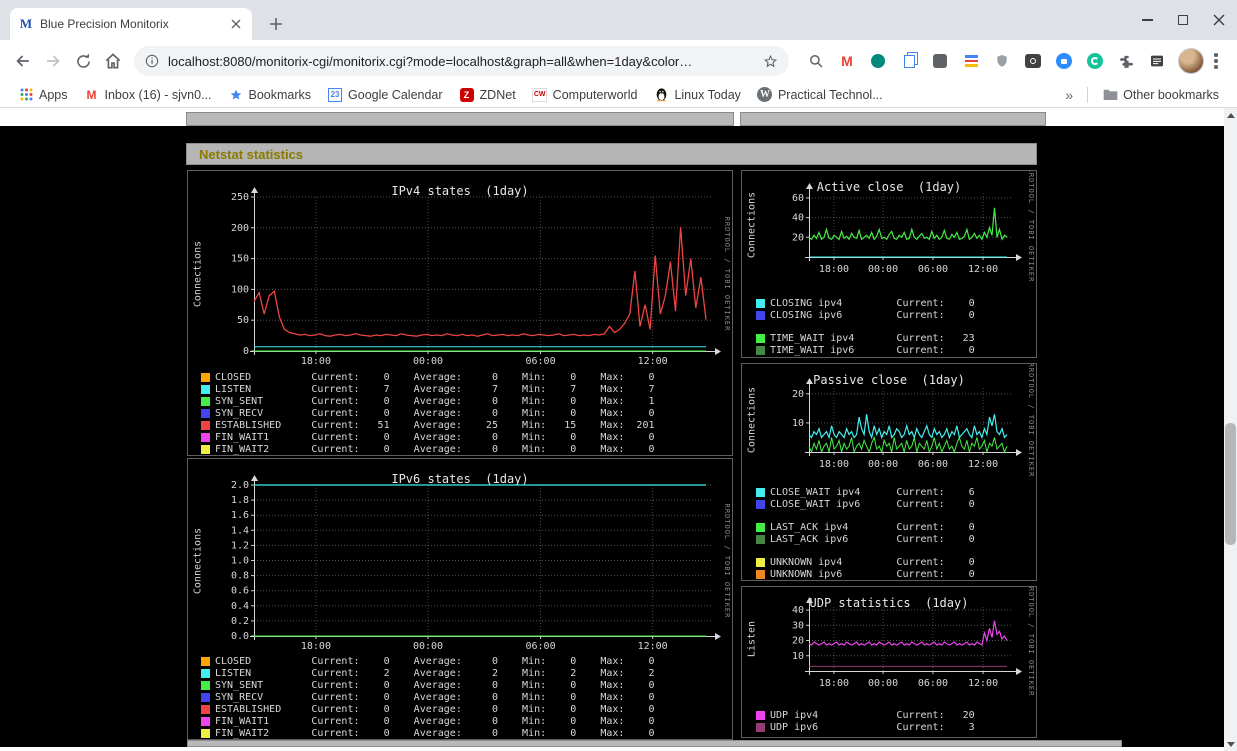  What do you see at coordinates (1064, 61) in the screenshot?
I see `meet-icon` at bounding box center [1064, 61].